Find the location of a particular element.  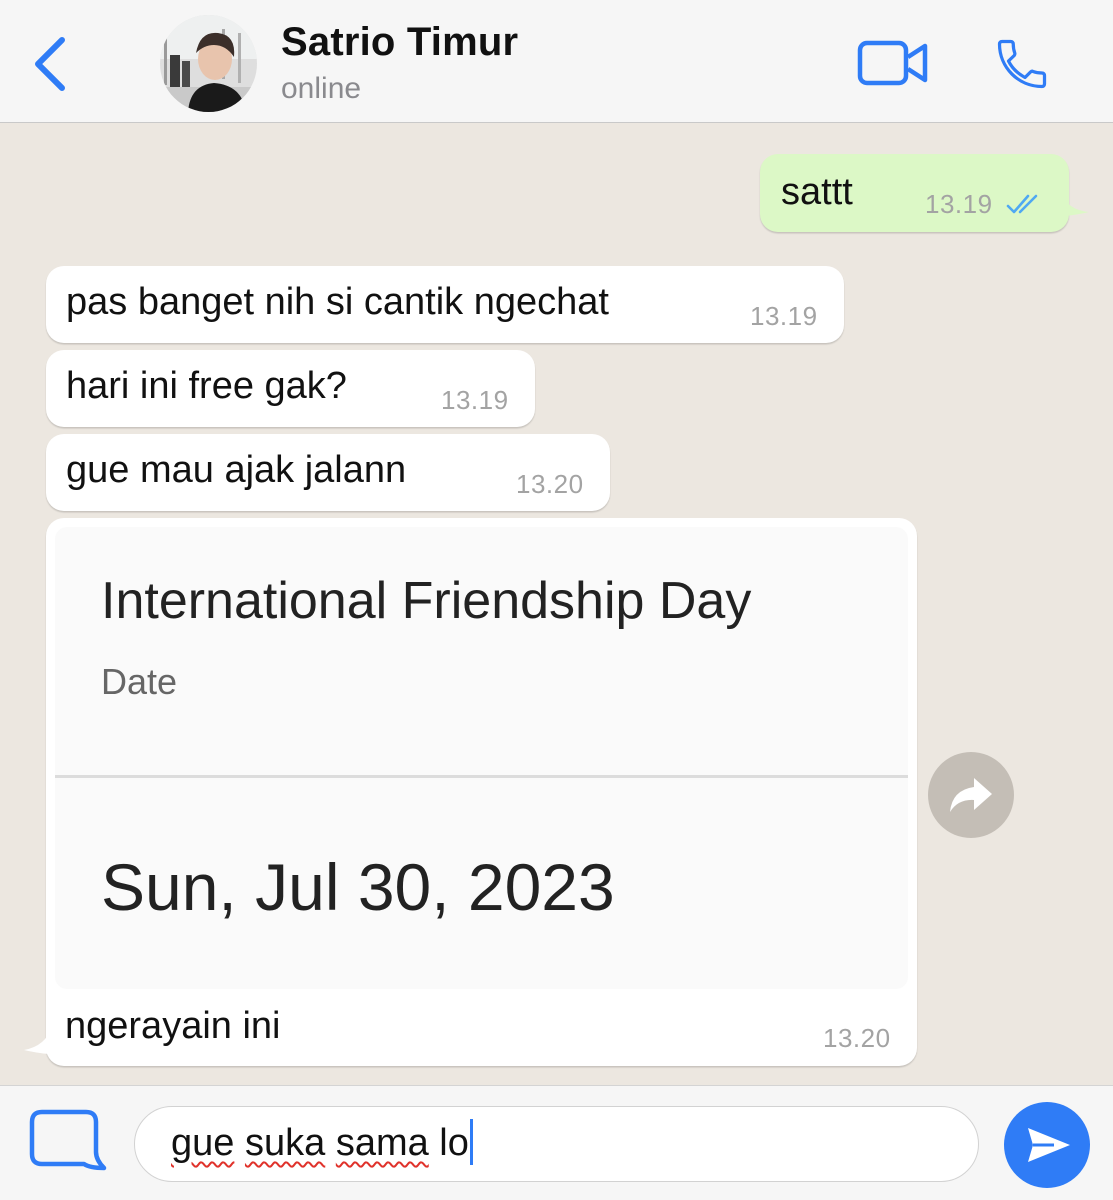

voice-call-button is located at coordinates (1022, 64).